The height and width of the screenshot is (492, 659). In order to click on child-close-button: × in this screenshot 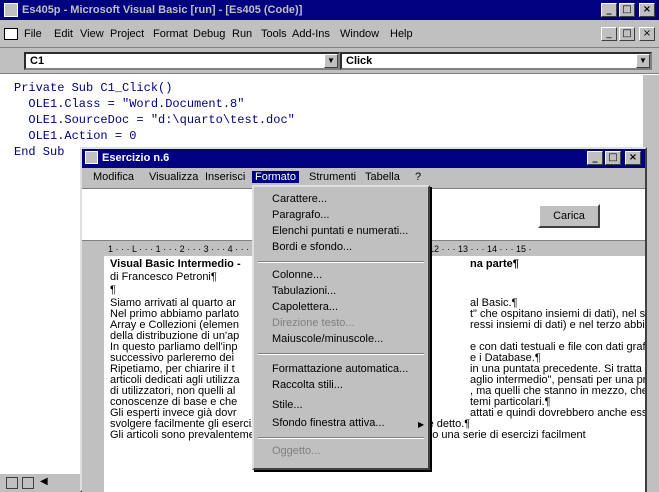, I will do `click(647, 34)`.